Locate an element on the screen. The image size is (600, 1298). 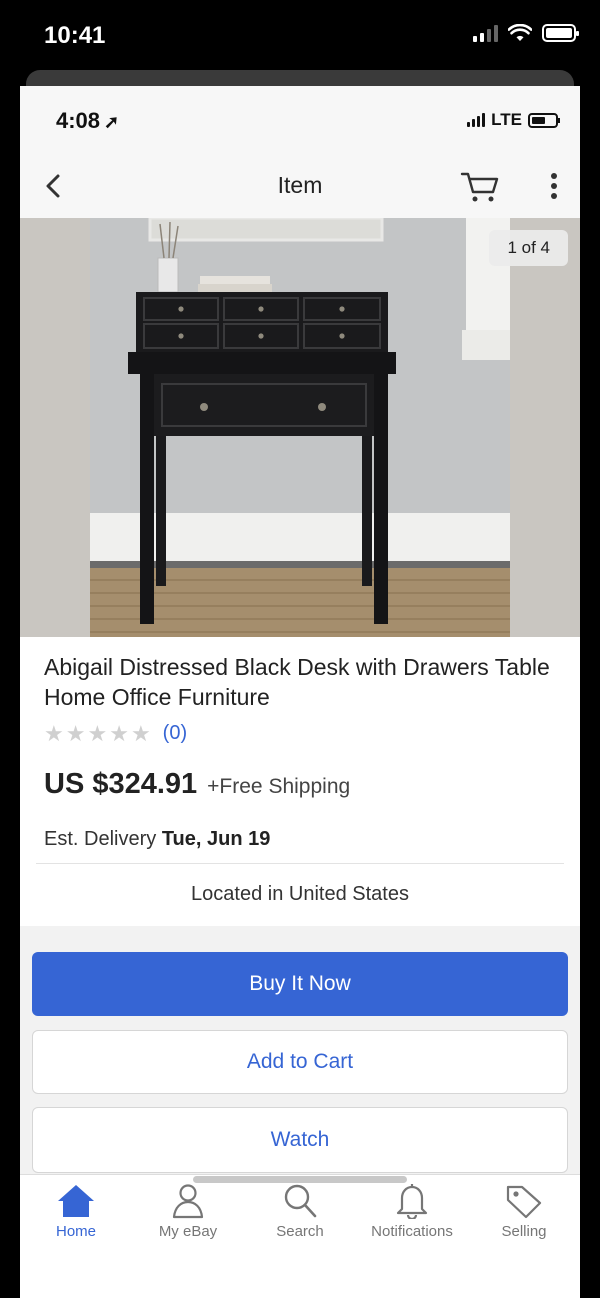
status-bar: 4:08 ➚ LTE is located at coordinates (300, 120).